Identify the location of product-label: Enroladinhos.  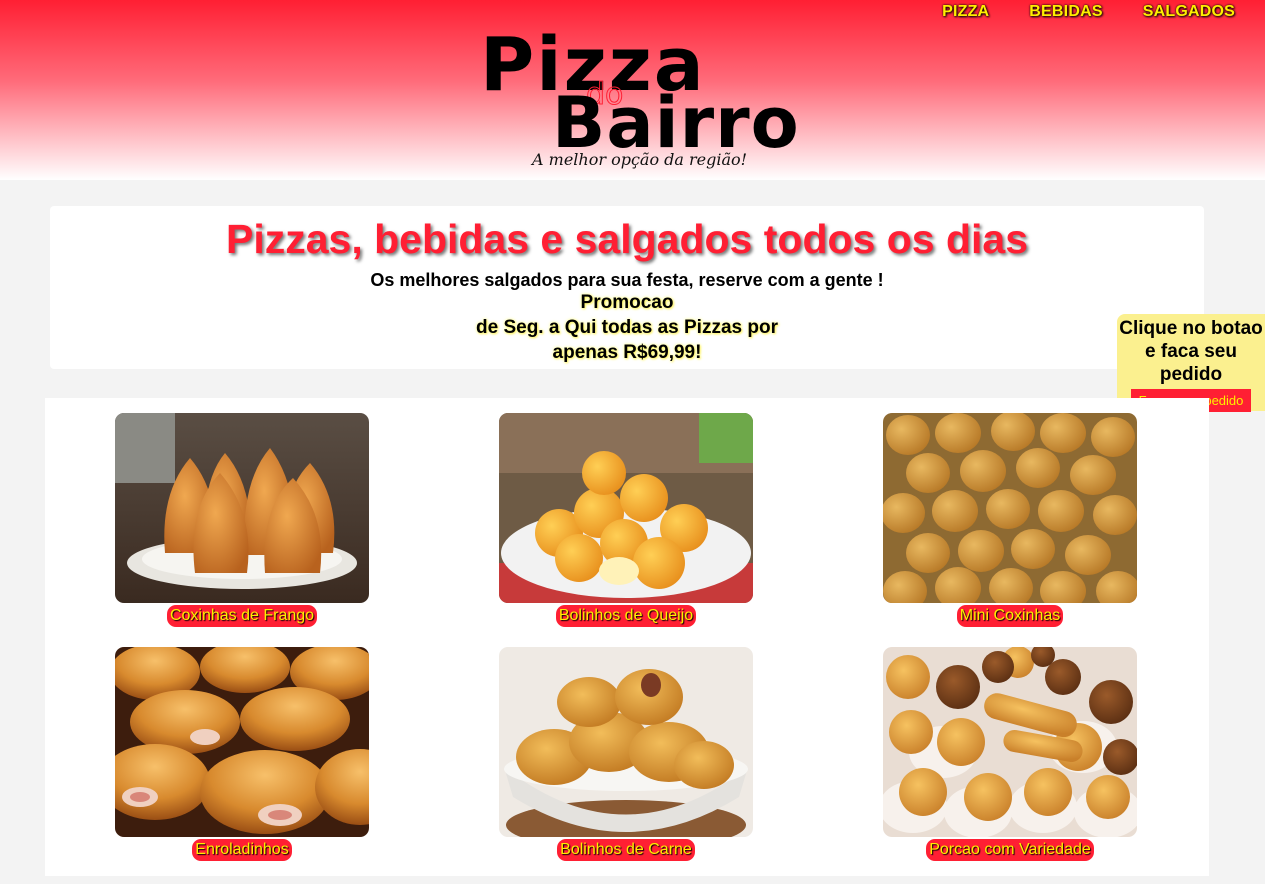
(242, 850).